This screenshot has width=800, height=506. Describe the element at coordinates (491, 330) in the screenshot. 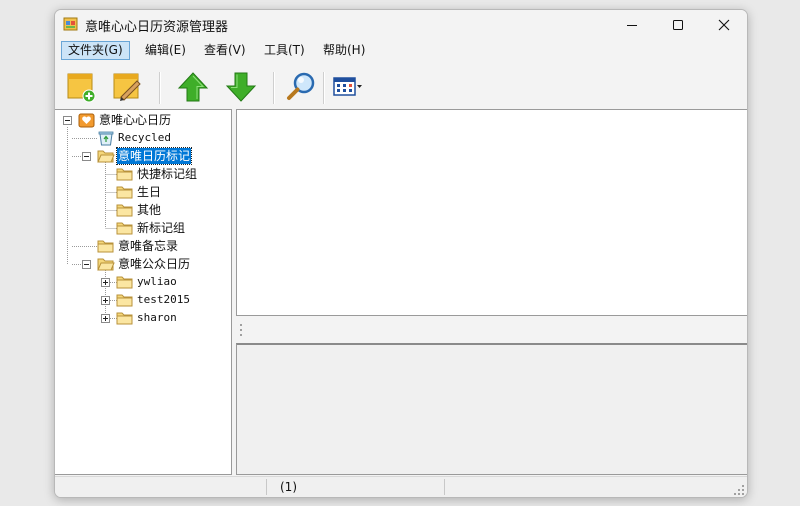

I see `horizontal-splitter` at that location.